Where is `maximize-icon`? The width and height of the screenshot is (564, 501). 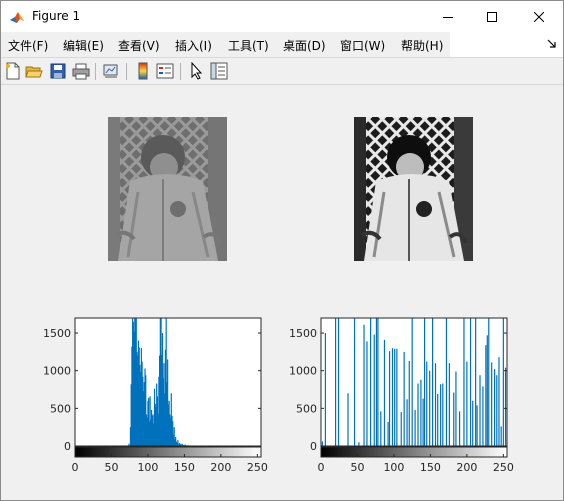 maximize-icon is located at coordinates (492, 16).